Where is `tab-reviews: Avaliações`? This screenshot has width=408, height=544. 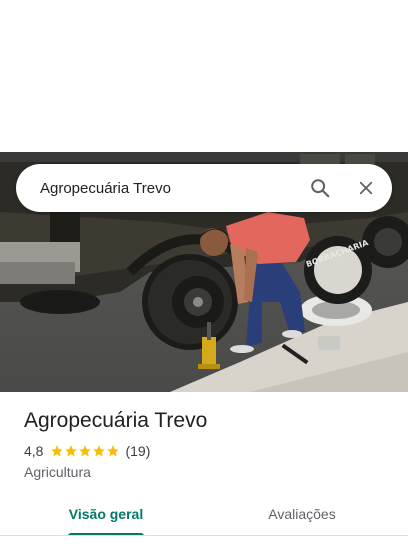
tab-reviews: Avaliações is located at coordinates (302, 514).